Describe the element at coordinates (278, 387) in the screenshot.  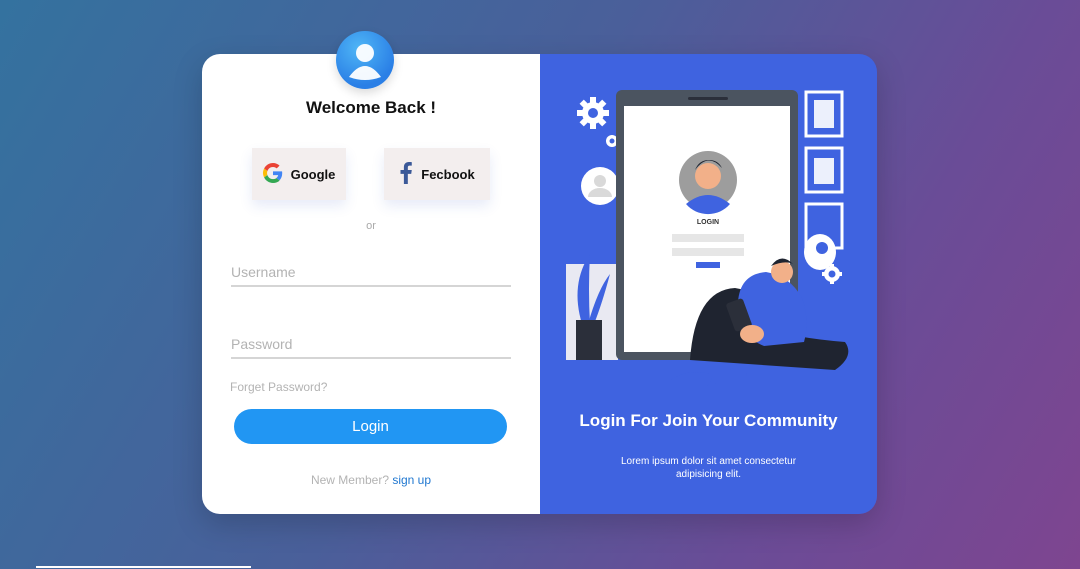
I see `forgot-password-link: Forget Password?` at that location.